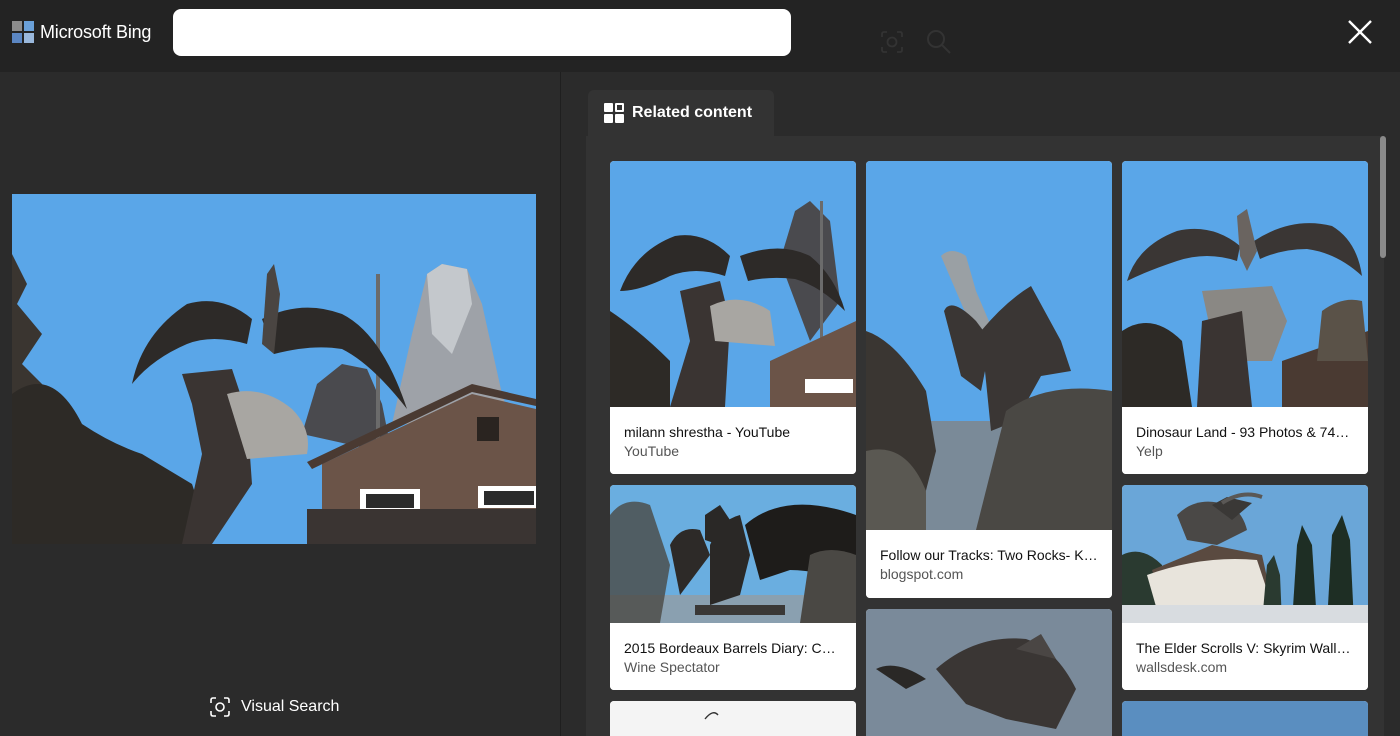  Describe the element at coordinates (1383, 436) in the screenshot. I see `scrollbar` at that location.